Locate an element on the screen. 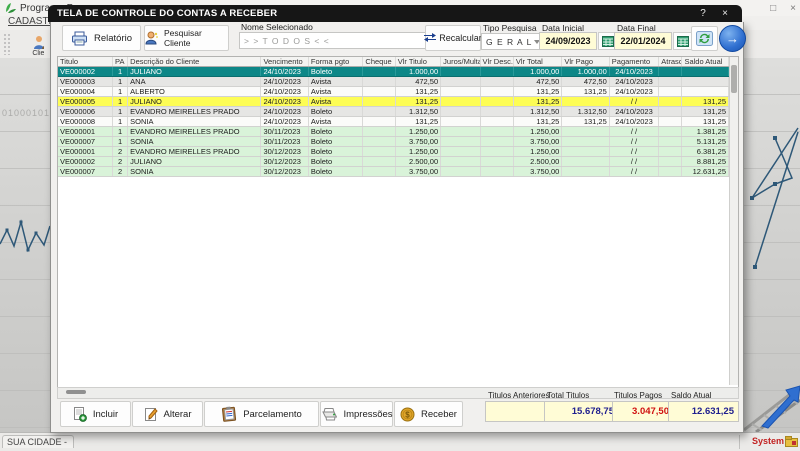 Image resolution: width=800 pixels, height=451 pixels. titulos-pagos-label: Titulos Pagos is located at coordinates (638, 395).